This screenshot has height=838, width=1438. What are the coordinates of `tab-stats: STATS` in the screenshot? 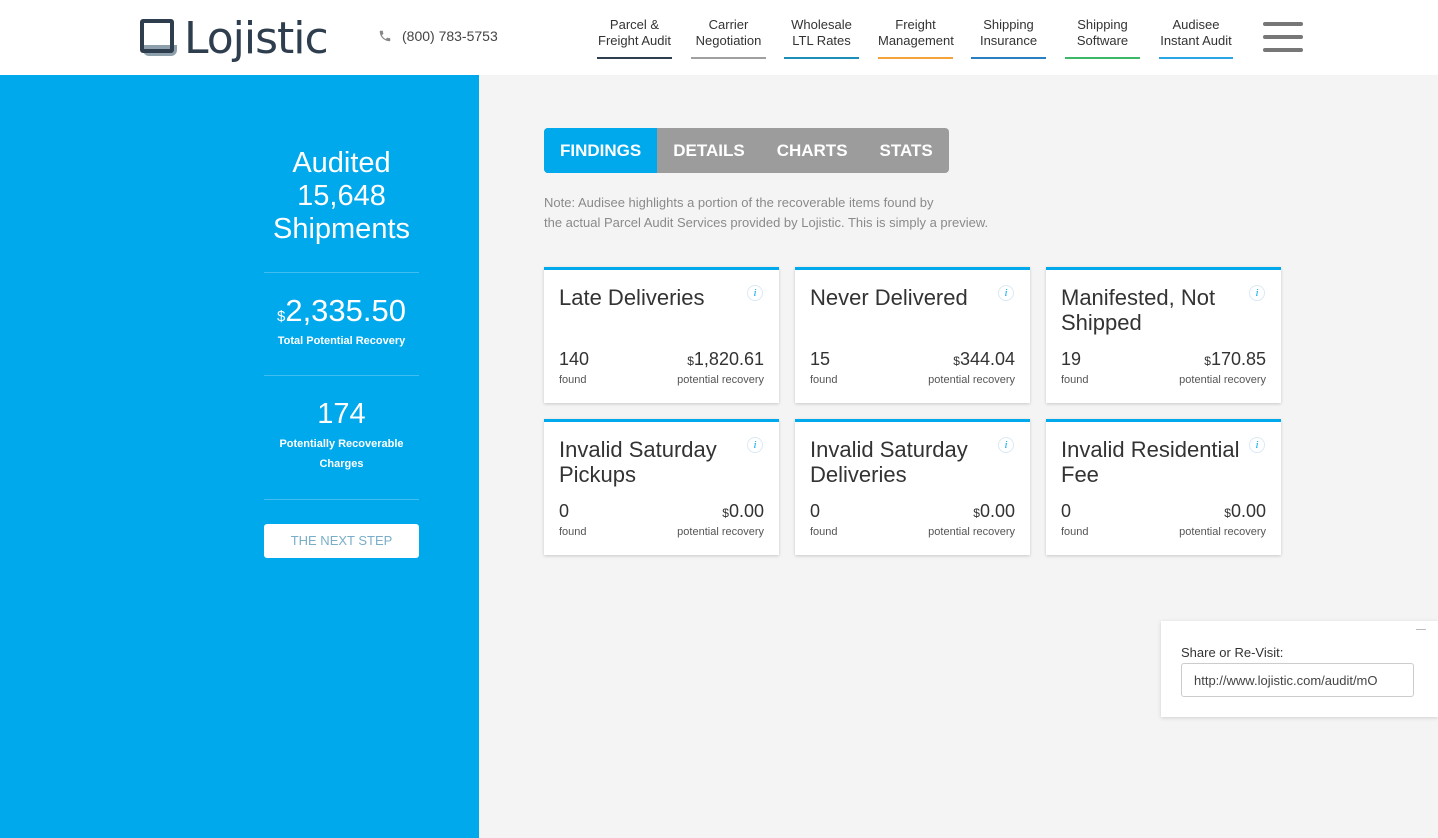 It's located at (906, 150).